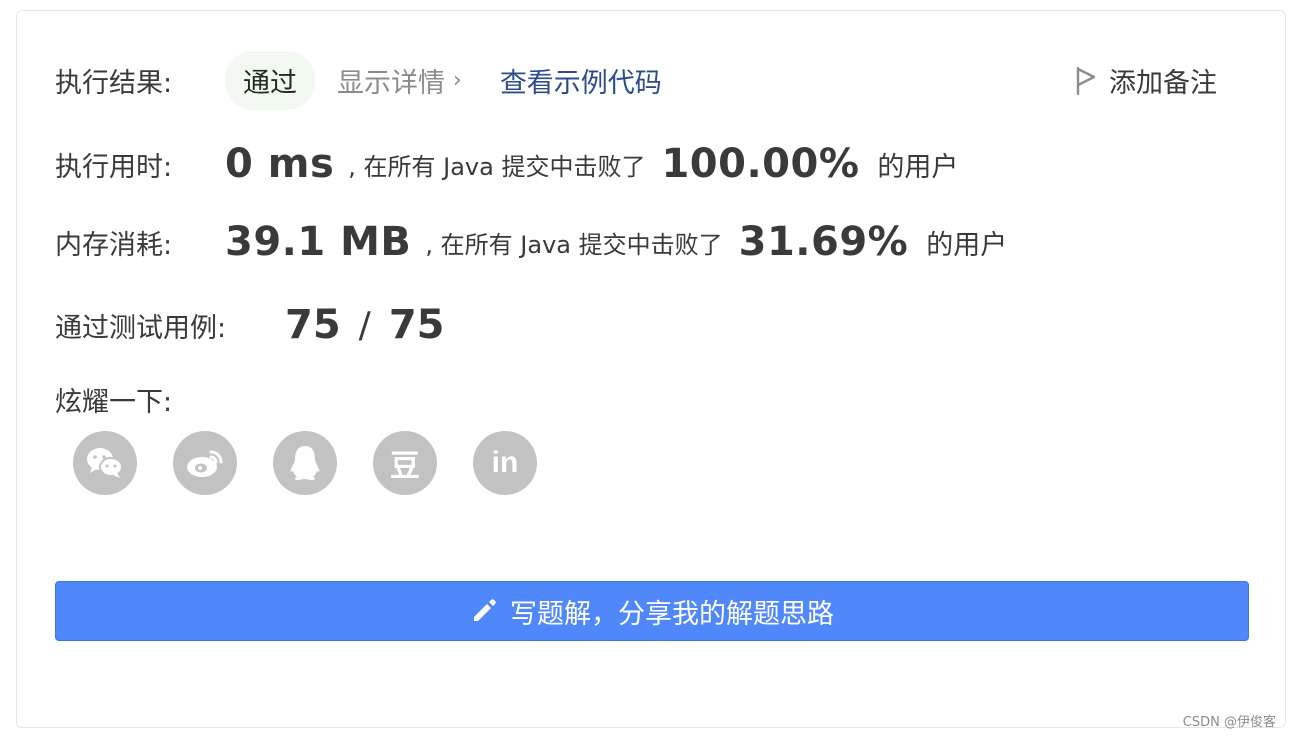 Image resolution: width=1292 pixels, height=738 pixels. I want to click on linkedin-icon: in, so click(505, 462).